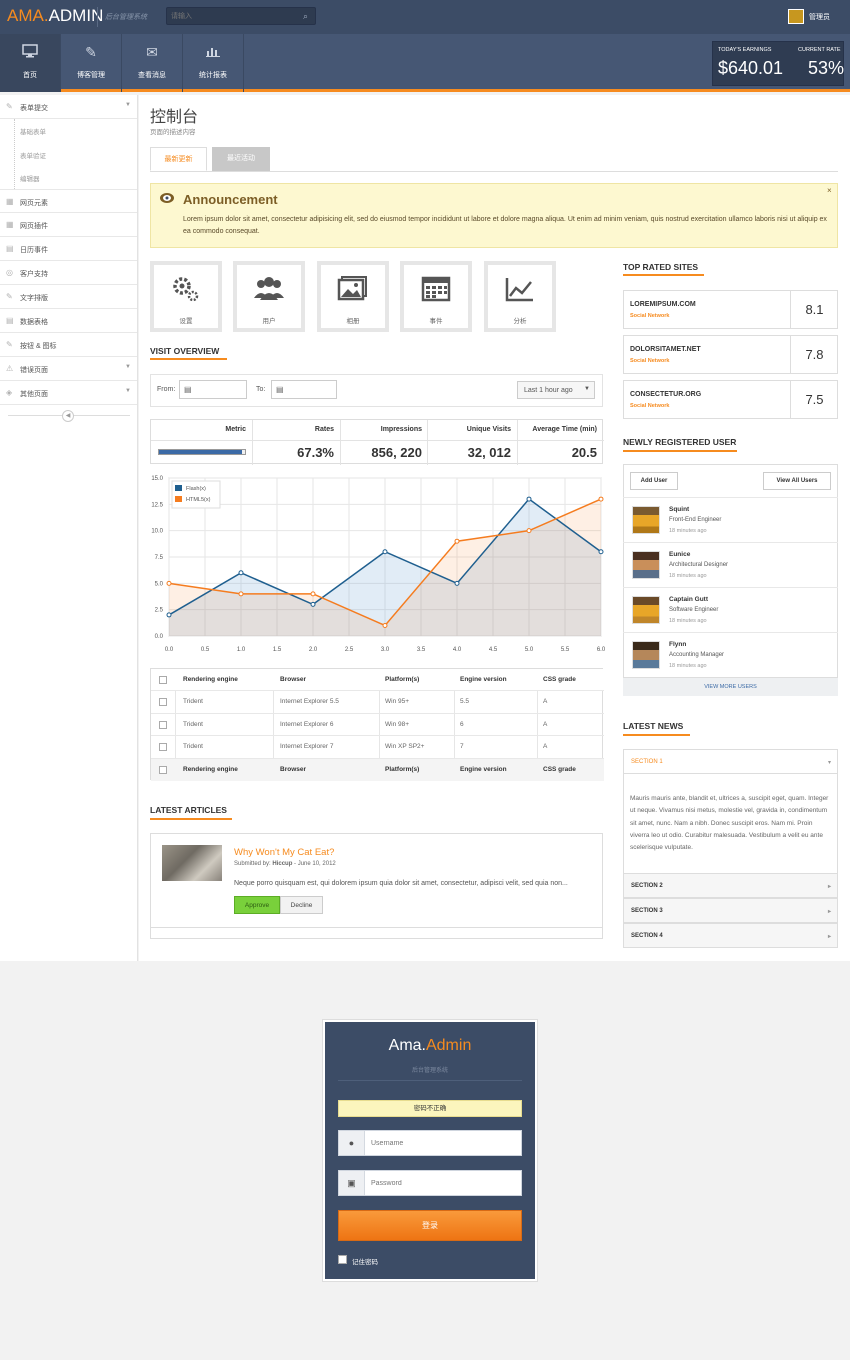 The width and height of the screenshot is (850, 1360). What do you see at coordinates (559, 679) in the screenshot?
I see `table-header-cell: CSS grade` at bounding box center [559, 679].